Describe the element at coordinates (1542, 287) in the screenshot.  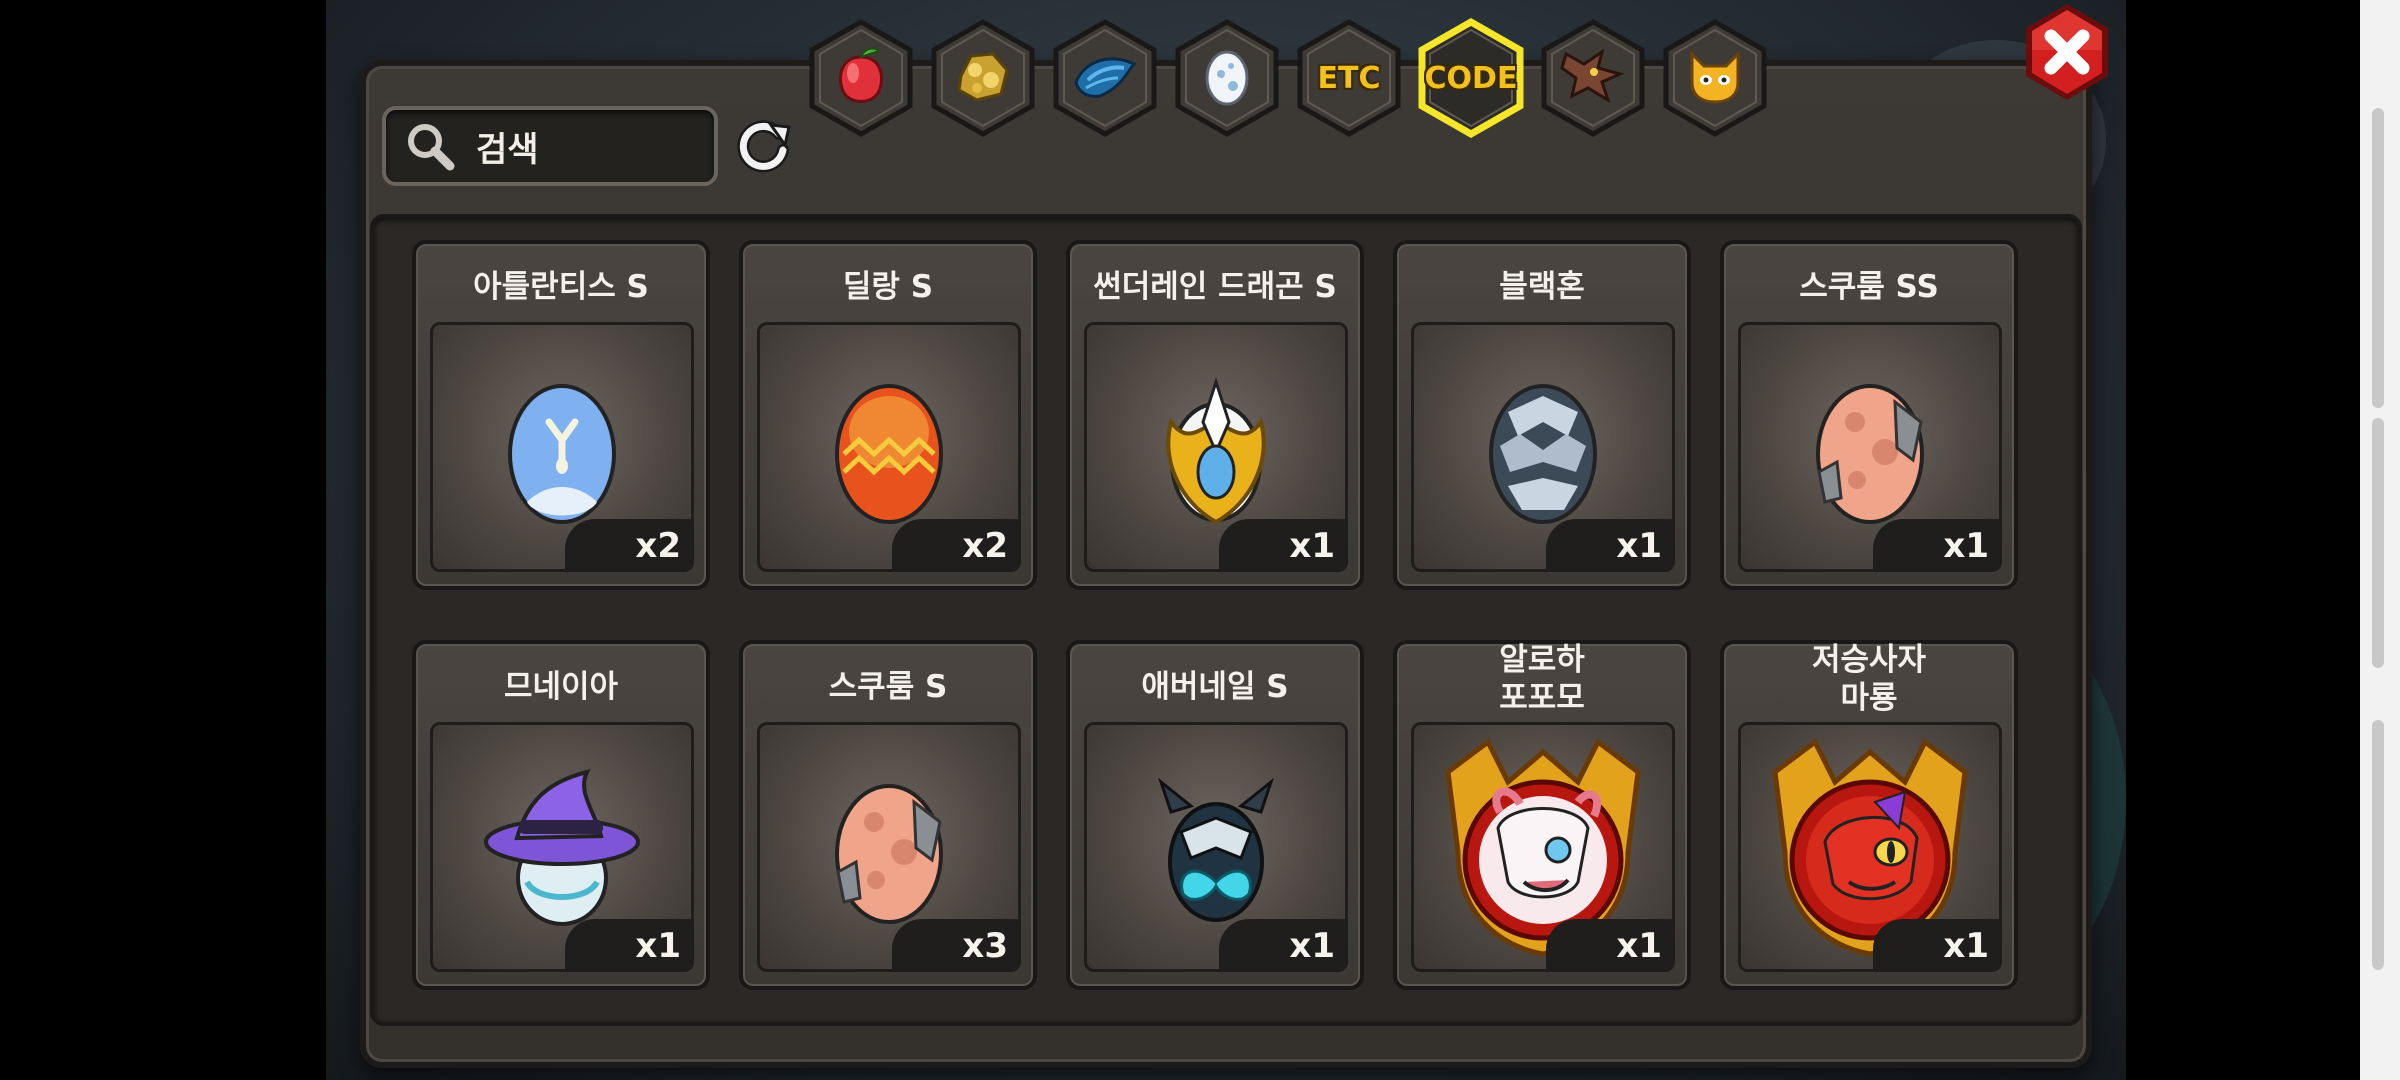
I see `item-name: 블랙혼` at that location.